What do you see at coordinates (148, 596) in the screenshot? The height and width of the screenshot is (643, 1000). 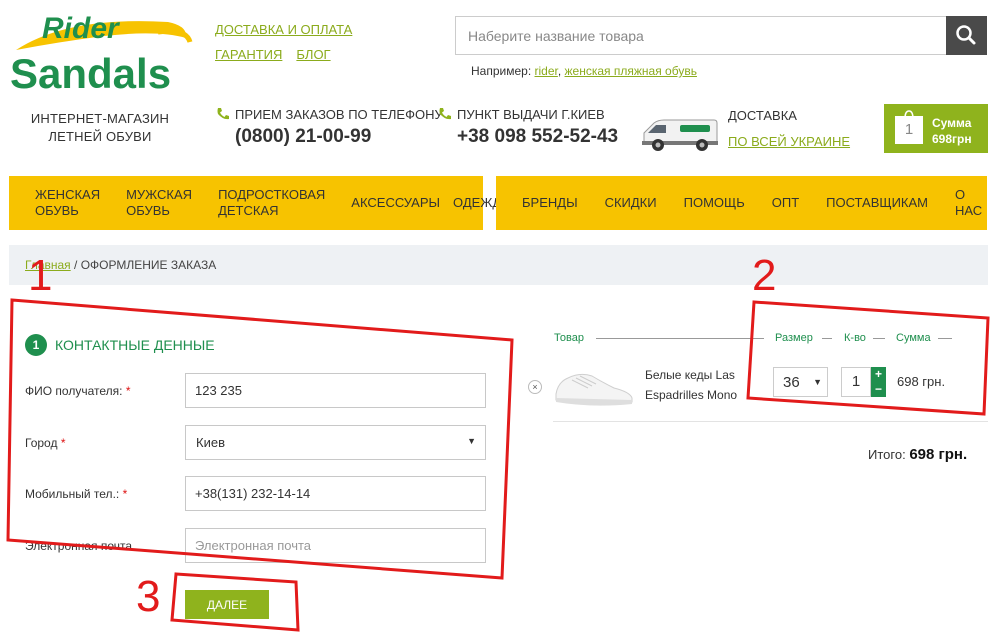 I see `annotation-number-3: 3` at bounding box center [148, 596].